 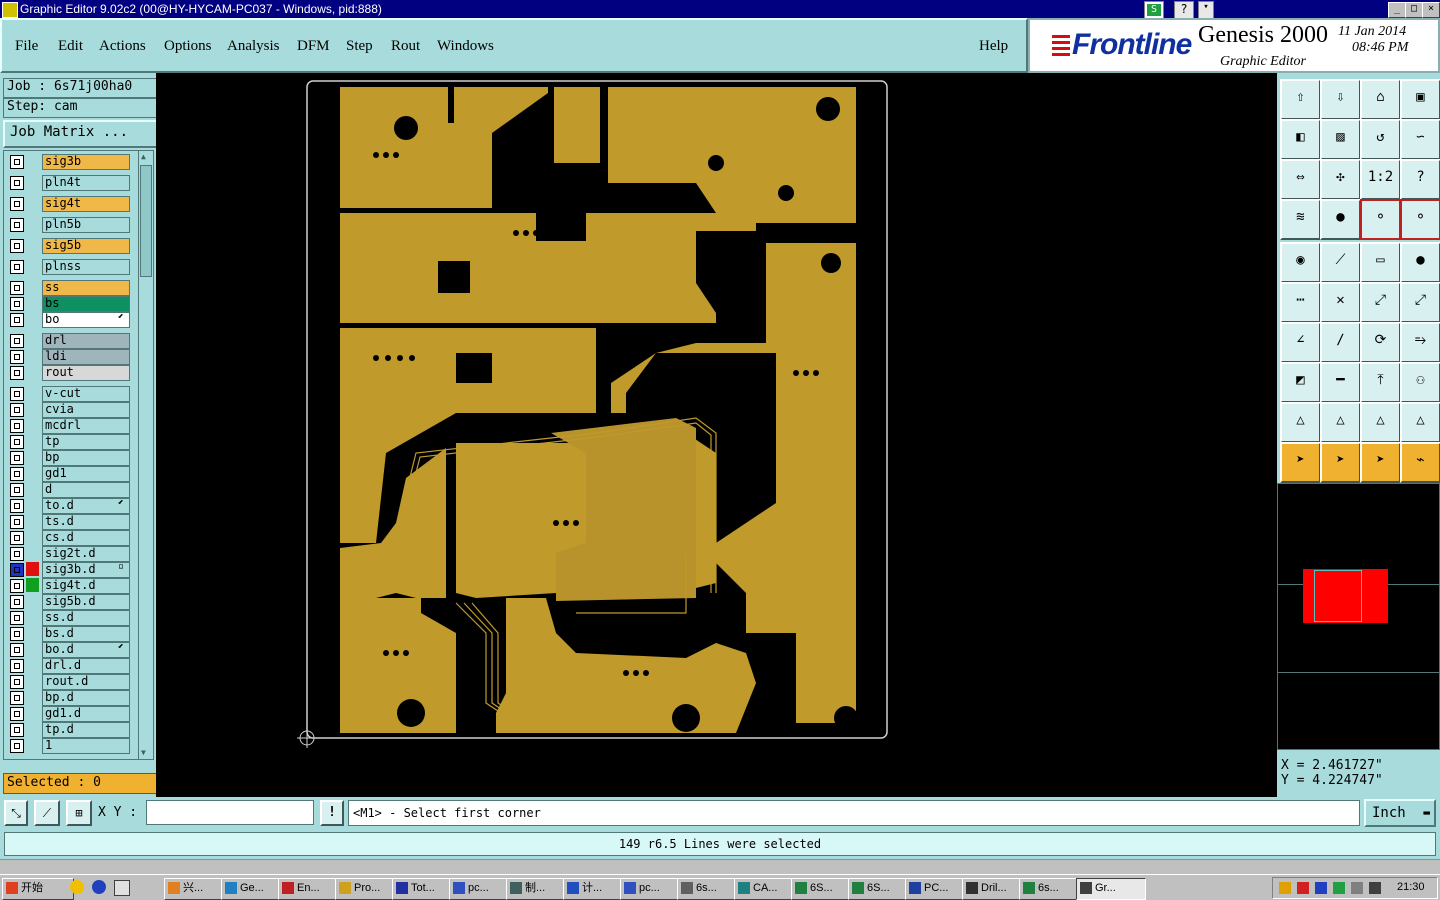 What do you see at coordinates (86, 341) in the screenshot?
I see `layer-name: drl` at bounding box center [86, 341].